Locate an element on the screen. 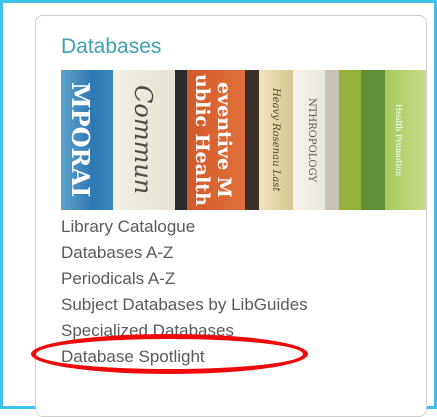 Image resolution: width=437 pixels, height=417 pixels. spine-text: NTHROPOLOGY is located at coordinates (311, 140).